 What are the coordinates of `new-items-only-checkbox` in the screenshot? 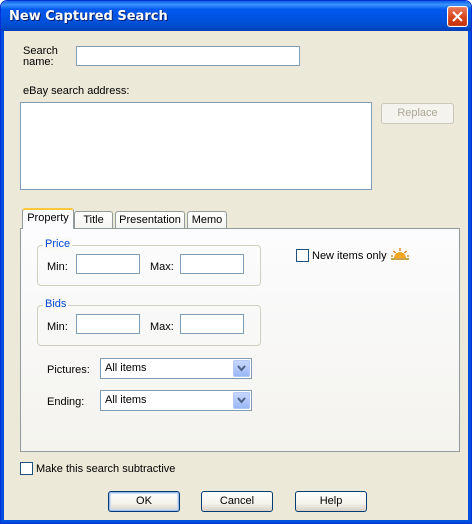 It's located at (302, 255).